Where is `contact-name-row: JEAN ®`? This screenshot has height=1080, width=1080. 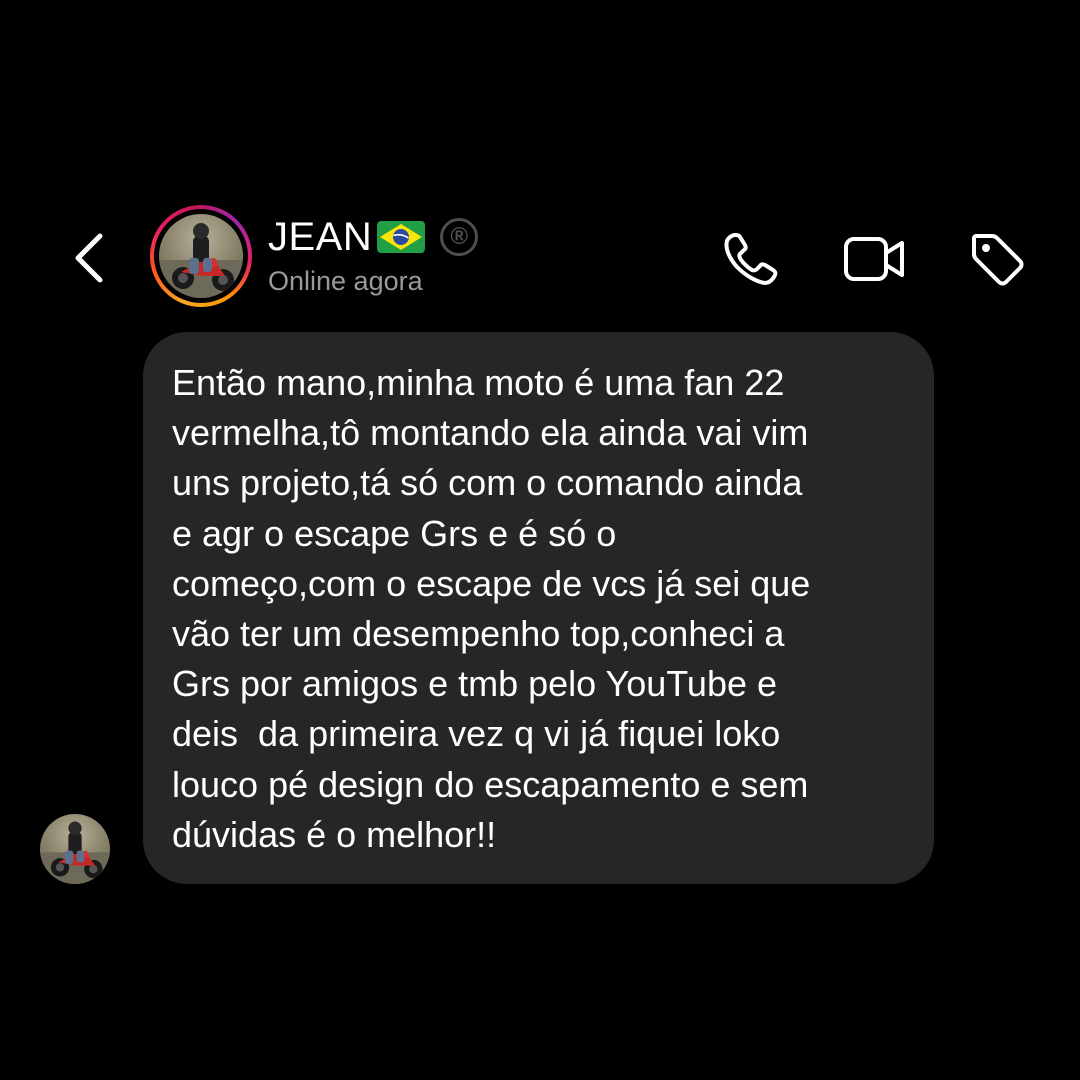 contact-name-row: JEAN ® is located at coordinates (373, 237).